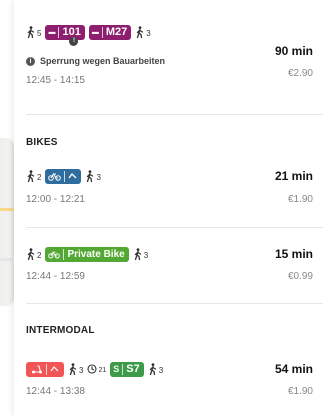 The image size is (323, 416). What do you see at coordinates (300, 276) in the screenshot?
I see `route-price: €0.99` at bounding box center [300, 276].